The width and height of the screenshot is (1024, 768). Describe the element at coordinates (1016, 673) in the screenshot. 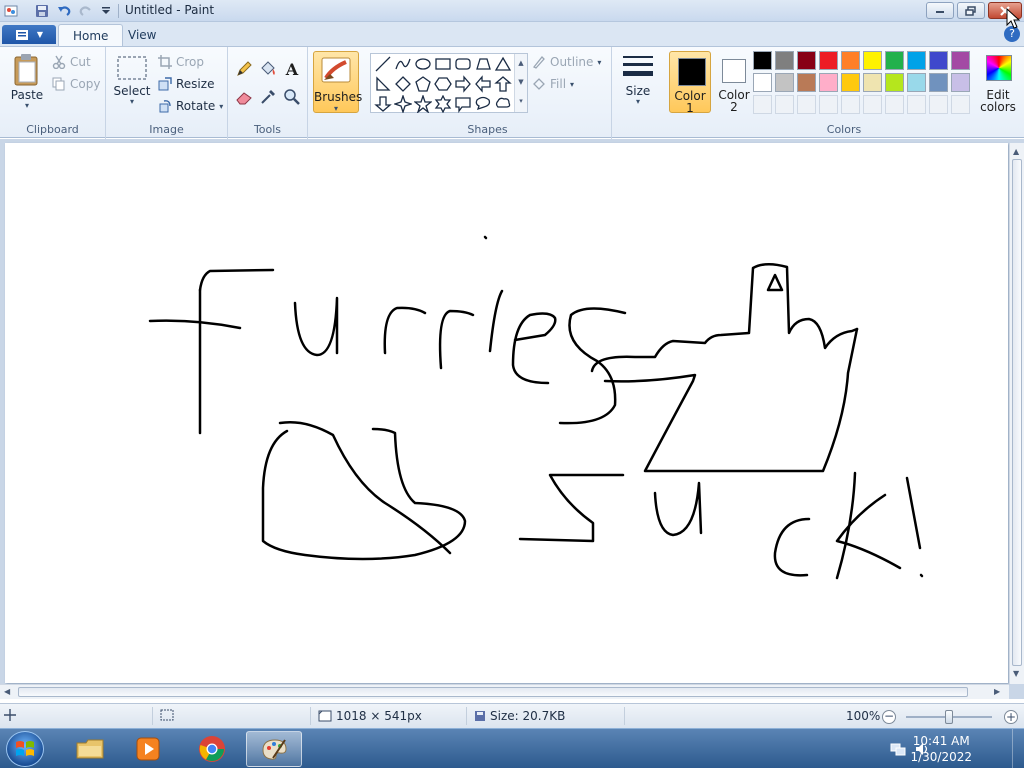

I see `scroll-down-icon: ▼` at that location.